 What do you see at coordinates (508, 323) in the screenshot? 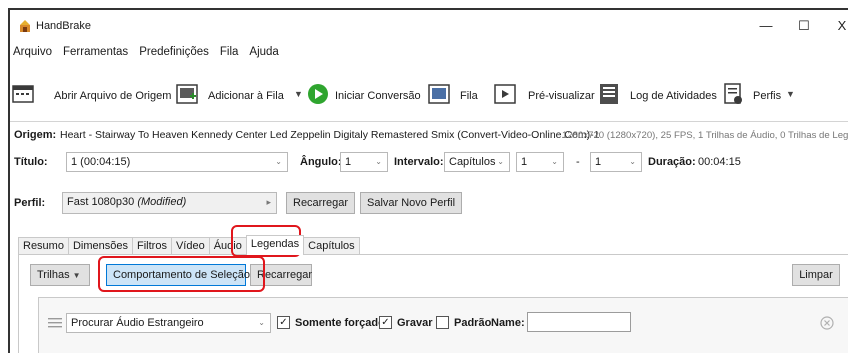
I see `name-label: Name:` at bounding box center [508, 323].